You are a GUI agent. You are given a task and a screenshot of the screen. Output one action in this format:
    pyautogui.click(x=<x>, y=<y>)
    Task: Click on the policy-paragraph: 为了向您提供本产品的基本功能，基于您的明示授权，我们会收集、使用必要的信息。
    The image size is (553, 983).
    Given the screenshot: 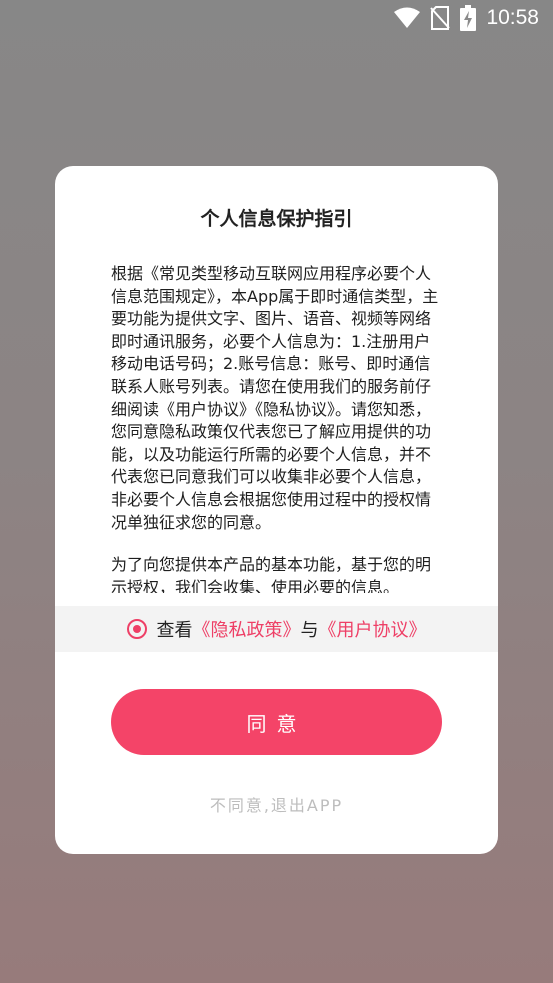 What is the action you would take?
    pyautogui.click(x=271, y=574)
    